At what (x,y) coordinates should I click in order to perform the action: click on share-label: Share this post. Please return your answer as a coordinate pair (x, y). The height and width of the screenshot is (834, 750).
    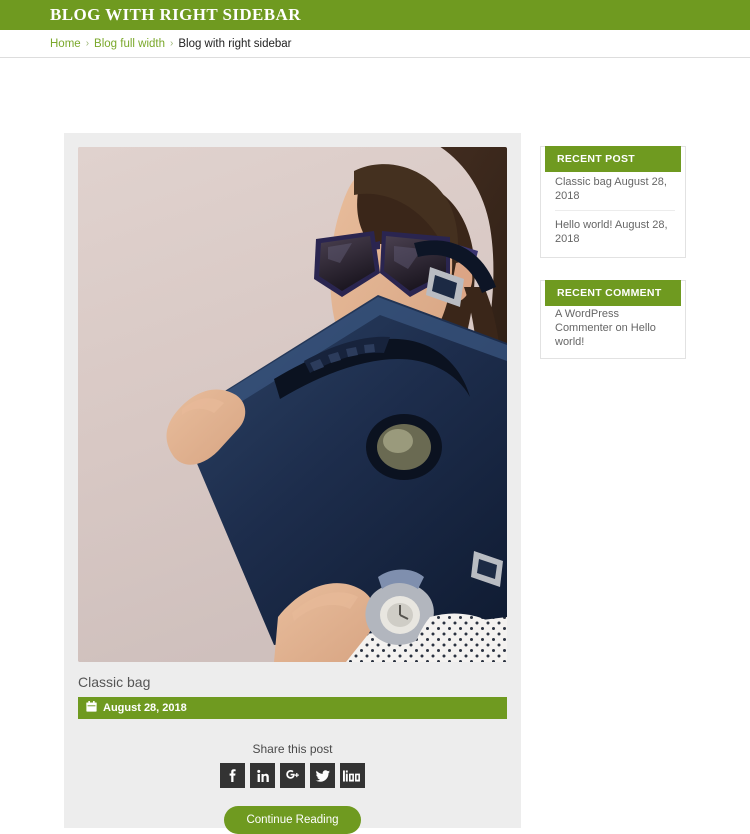
    Looking at the image, I should click on (292, 749).